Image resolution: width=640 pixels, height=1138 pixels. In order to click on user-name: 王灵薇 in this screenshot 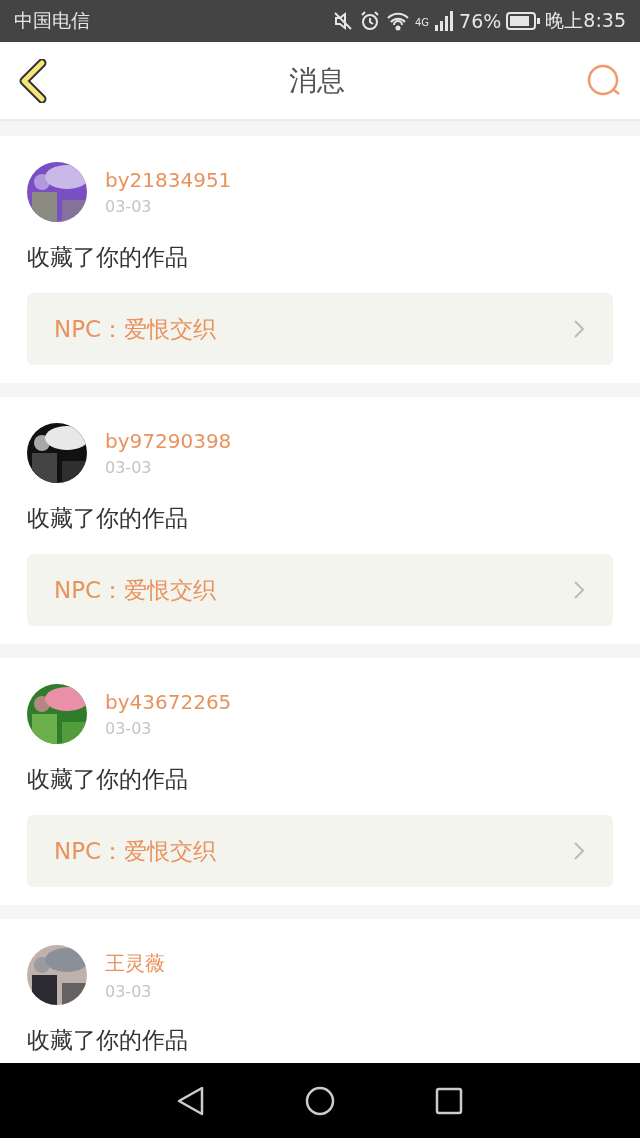, I will do `click(135, 963)`.